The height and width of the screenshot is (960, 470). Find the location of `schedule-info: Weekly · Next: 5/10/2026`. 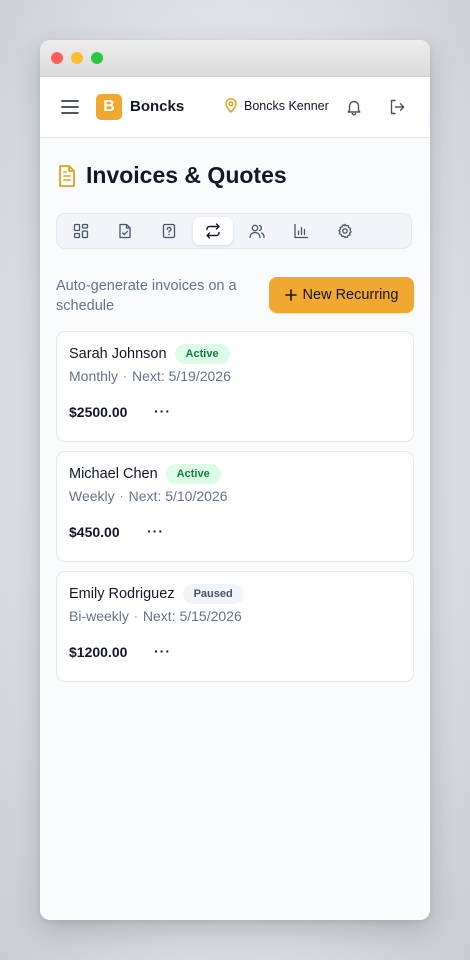

schedule-info: Weekly · Next: 5/10/2026 is located at coordinates (148, 496).